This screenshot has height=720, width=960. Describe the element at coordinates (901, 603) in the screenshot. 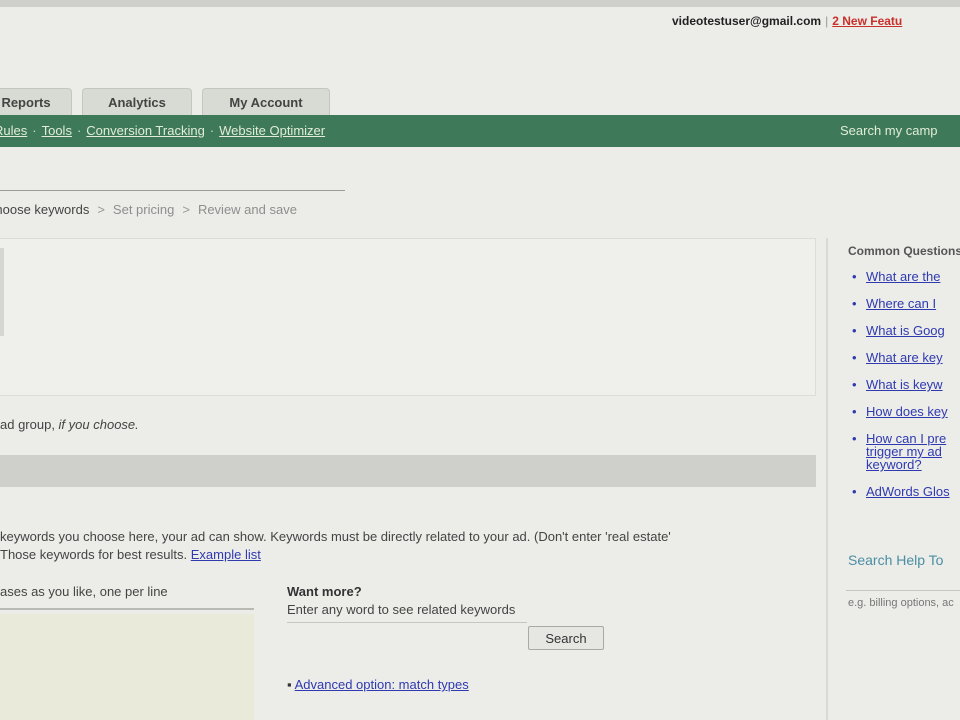

I see `search-help-hint: e.g. billing options, ac` at that location.